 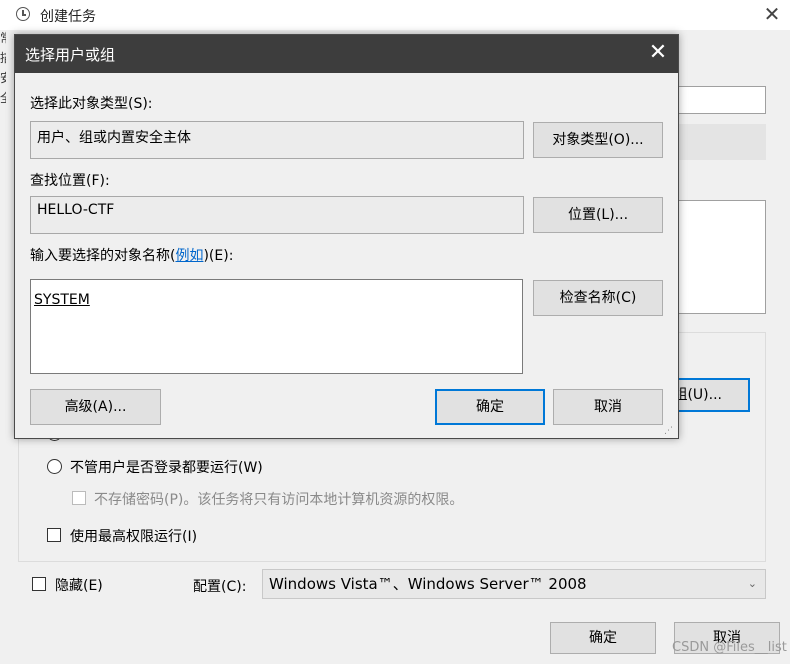 What do you see at coordinates (68, 17) in the screenshot?
I see `create-task-title: 创建任务` at bounding box center [68, 17].